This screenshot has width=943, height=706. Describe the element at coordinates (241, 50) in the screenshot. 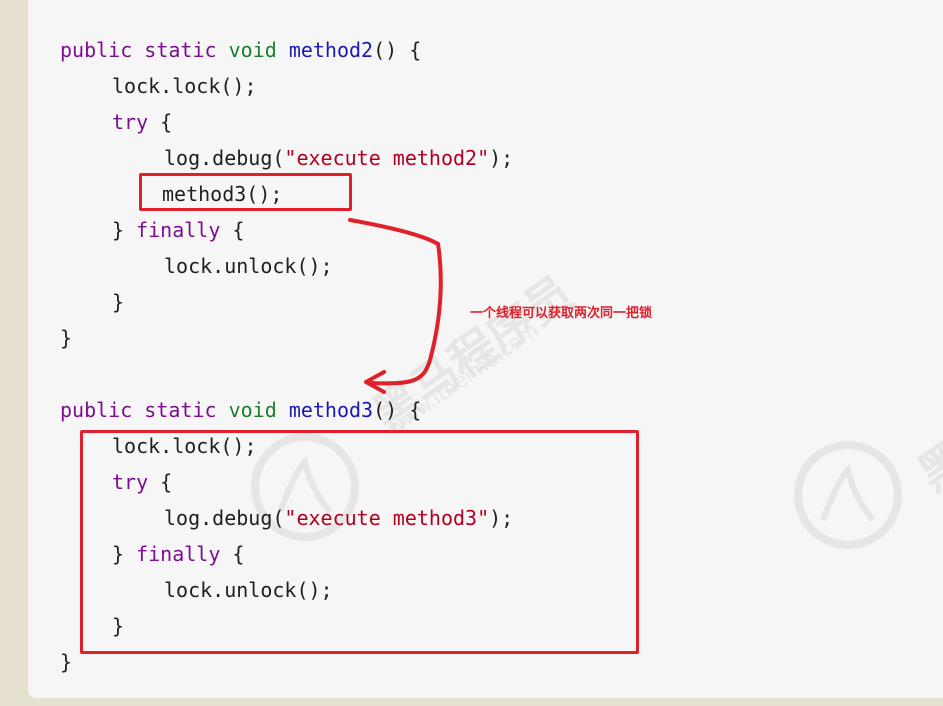

I see `method2-signature: public static void method2() {` at that location.